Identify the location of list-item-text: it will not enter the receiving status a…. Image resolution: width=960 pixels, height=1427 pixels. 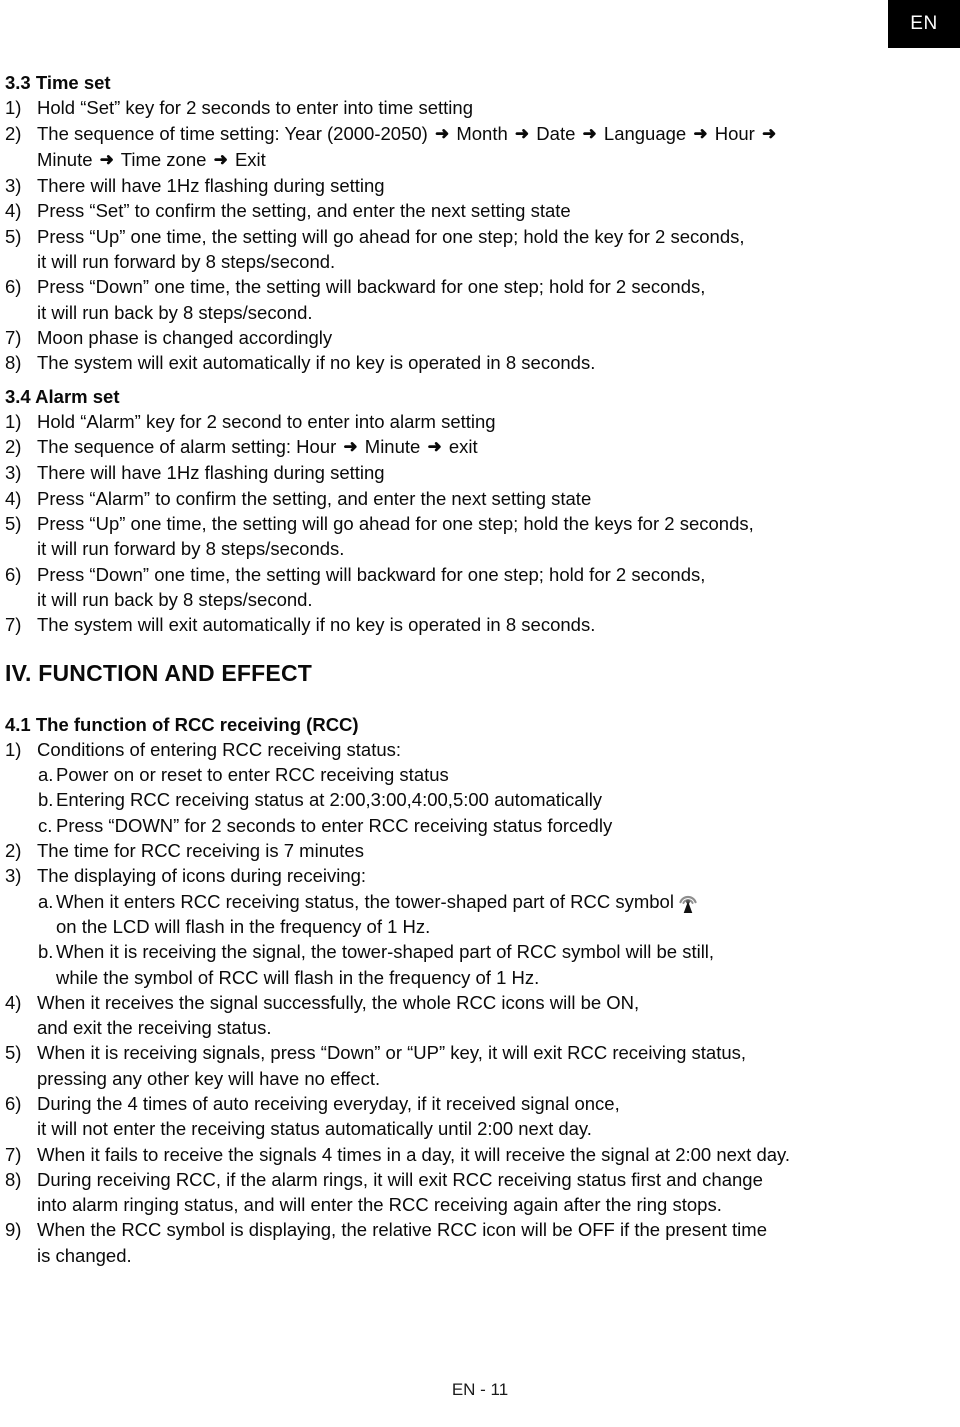
(314, 1129).